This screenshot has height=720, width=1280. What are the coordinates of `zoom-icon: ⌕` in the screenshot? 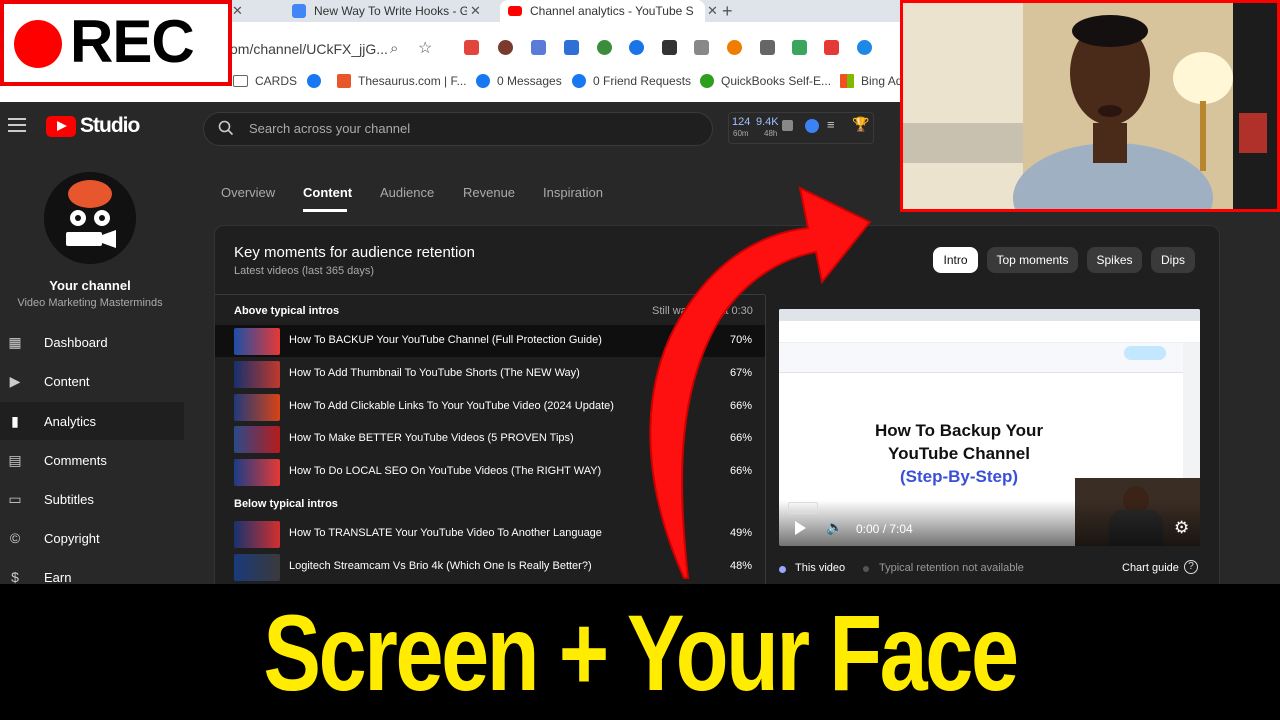 It's located at (394, 48).